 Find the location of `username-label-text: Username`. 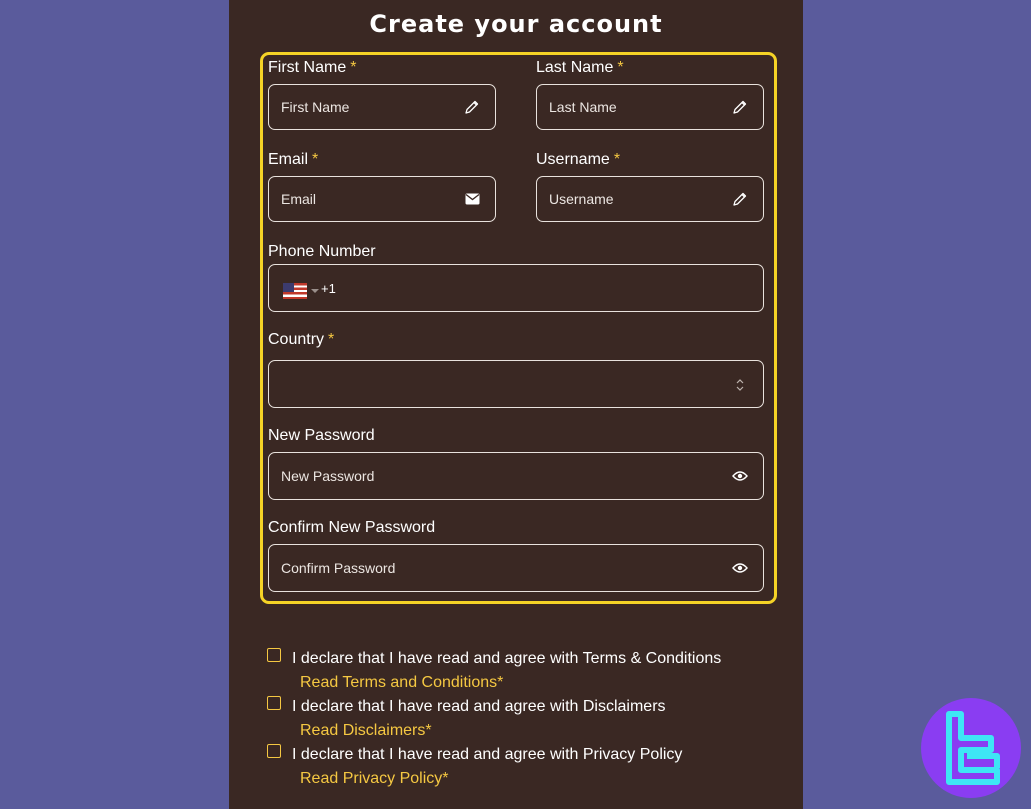

username-label-text: Username is located at coordinates (573, 159).